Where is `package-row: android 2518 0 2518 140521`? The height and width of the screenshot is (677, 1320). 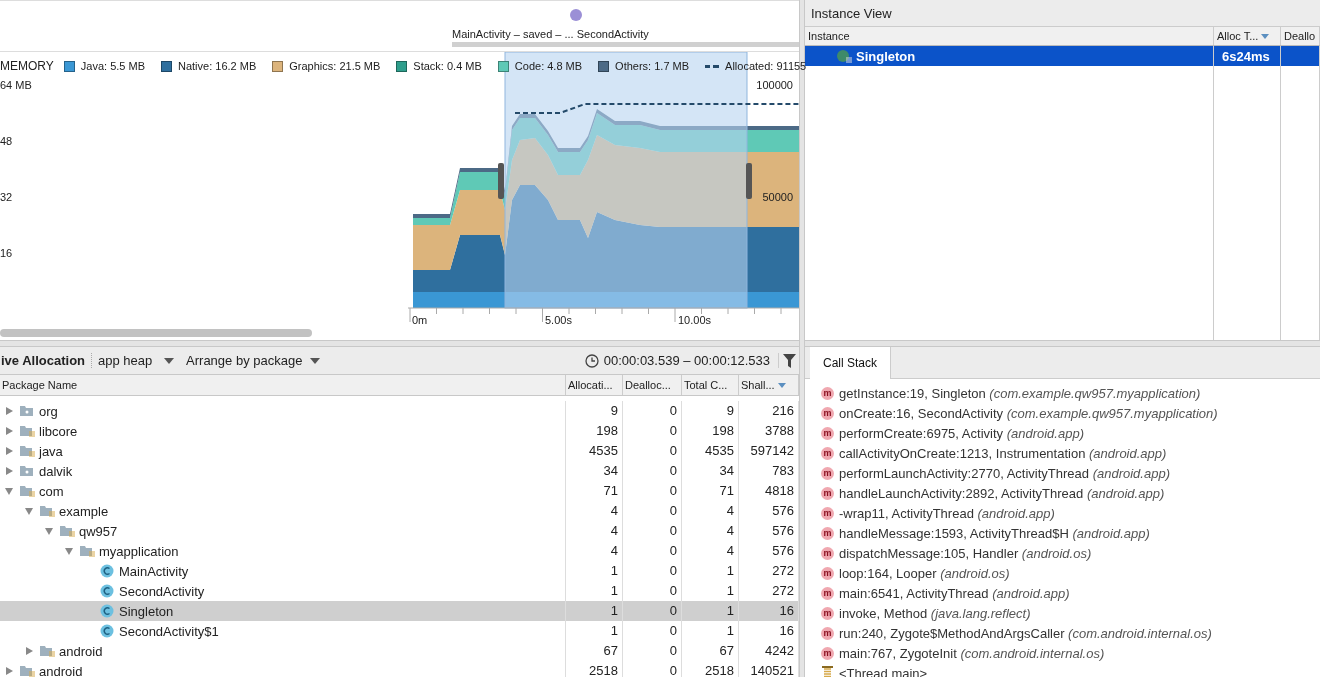 package-row: android 2518 0 2518 140521 is located at coordinates (399, 669).